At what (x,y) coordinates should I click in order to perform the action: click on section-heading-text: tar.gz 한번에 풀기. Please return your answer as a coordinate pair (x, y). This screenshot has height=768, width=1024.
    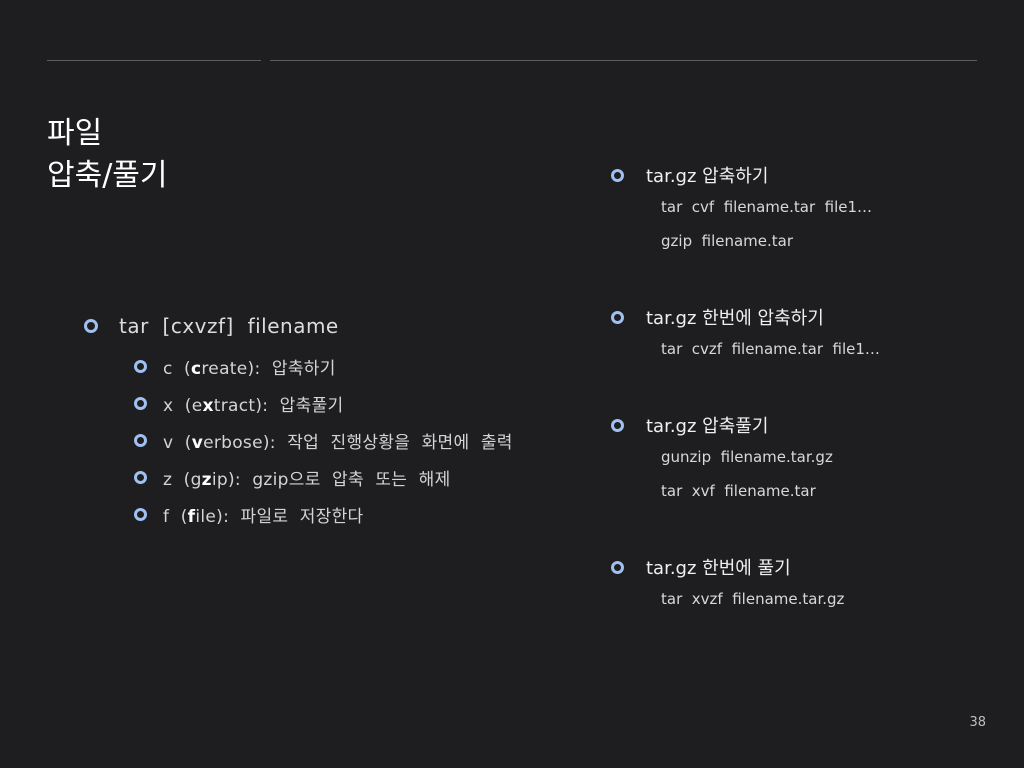
    Looking at the image, I should click on (718, 568).